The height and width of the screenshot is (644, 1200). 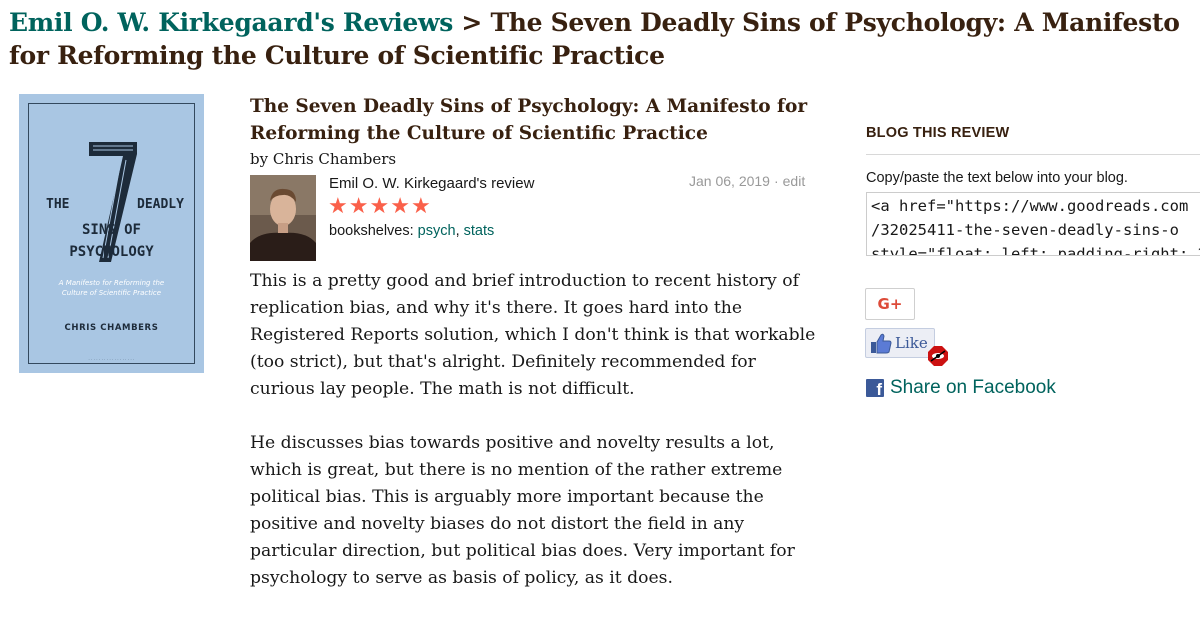 What do you see at coordinates (231, 22) in the screenshot?
I see `reviews-link: Emil O. W. Kirkegaard's Reviews` at bounding box center [231, 22].